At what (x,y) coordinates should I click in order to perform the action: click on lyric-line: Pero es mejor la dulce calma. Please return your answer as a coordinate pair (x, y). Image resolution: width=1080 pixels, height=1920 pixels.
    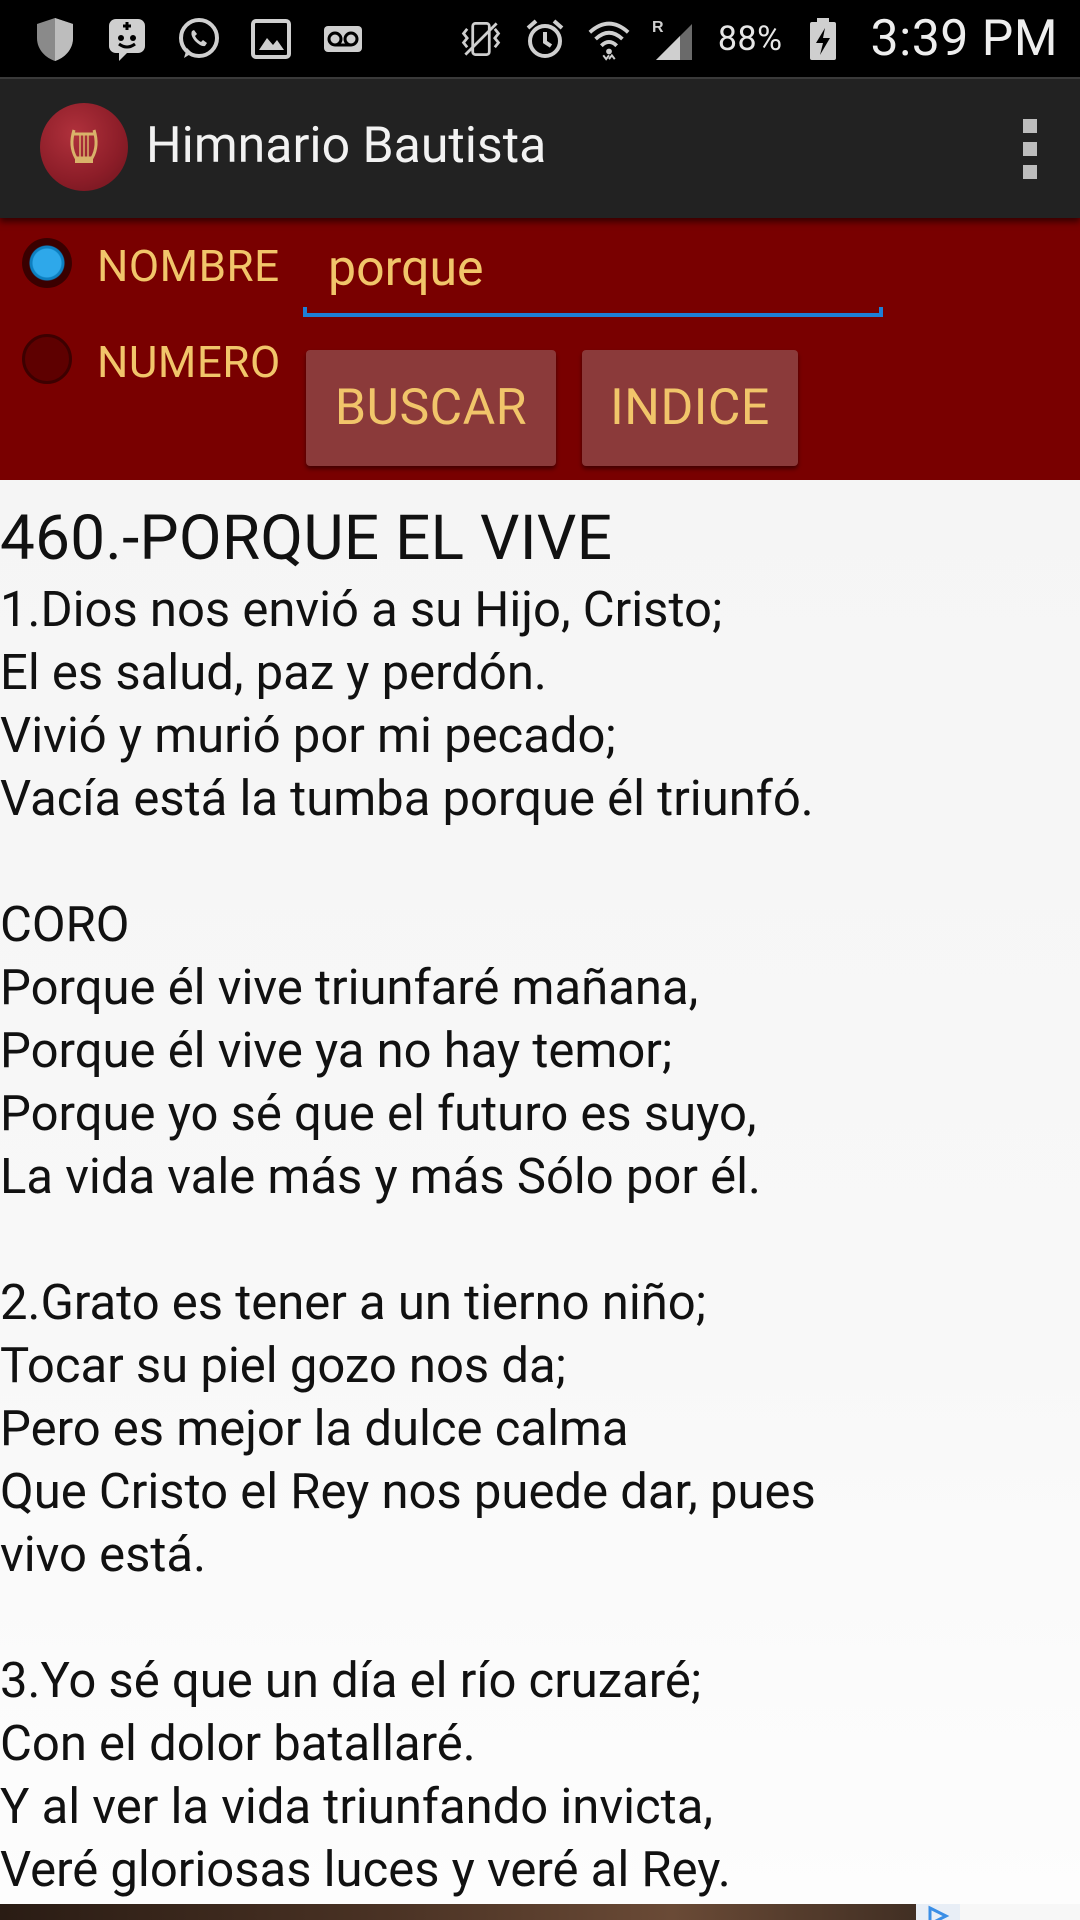
    Looking at the image, I should click on (314, 1428).